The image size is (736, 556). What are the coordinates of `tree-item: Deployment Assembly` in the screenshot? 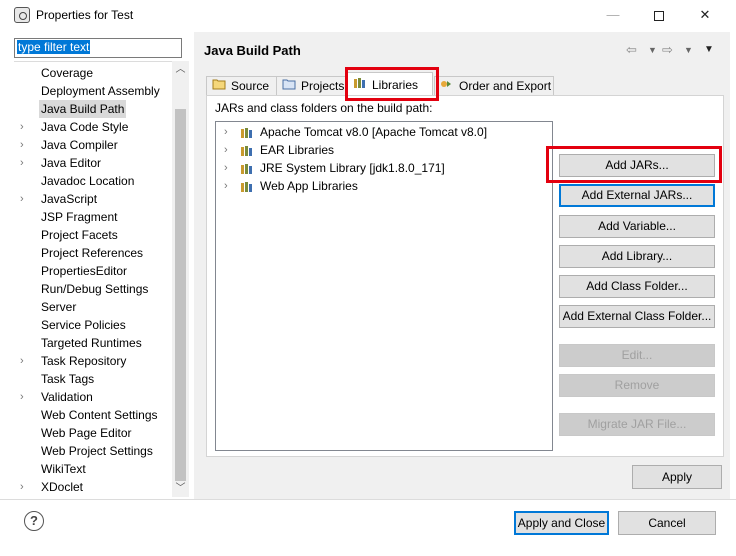 It's located at (94, 91).